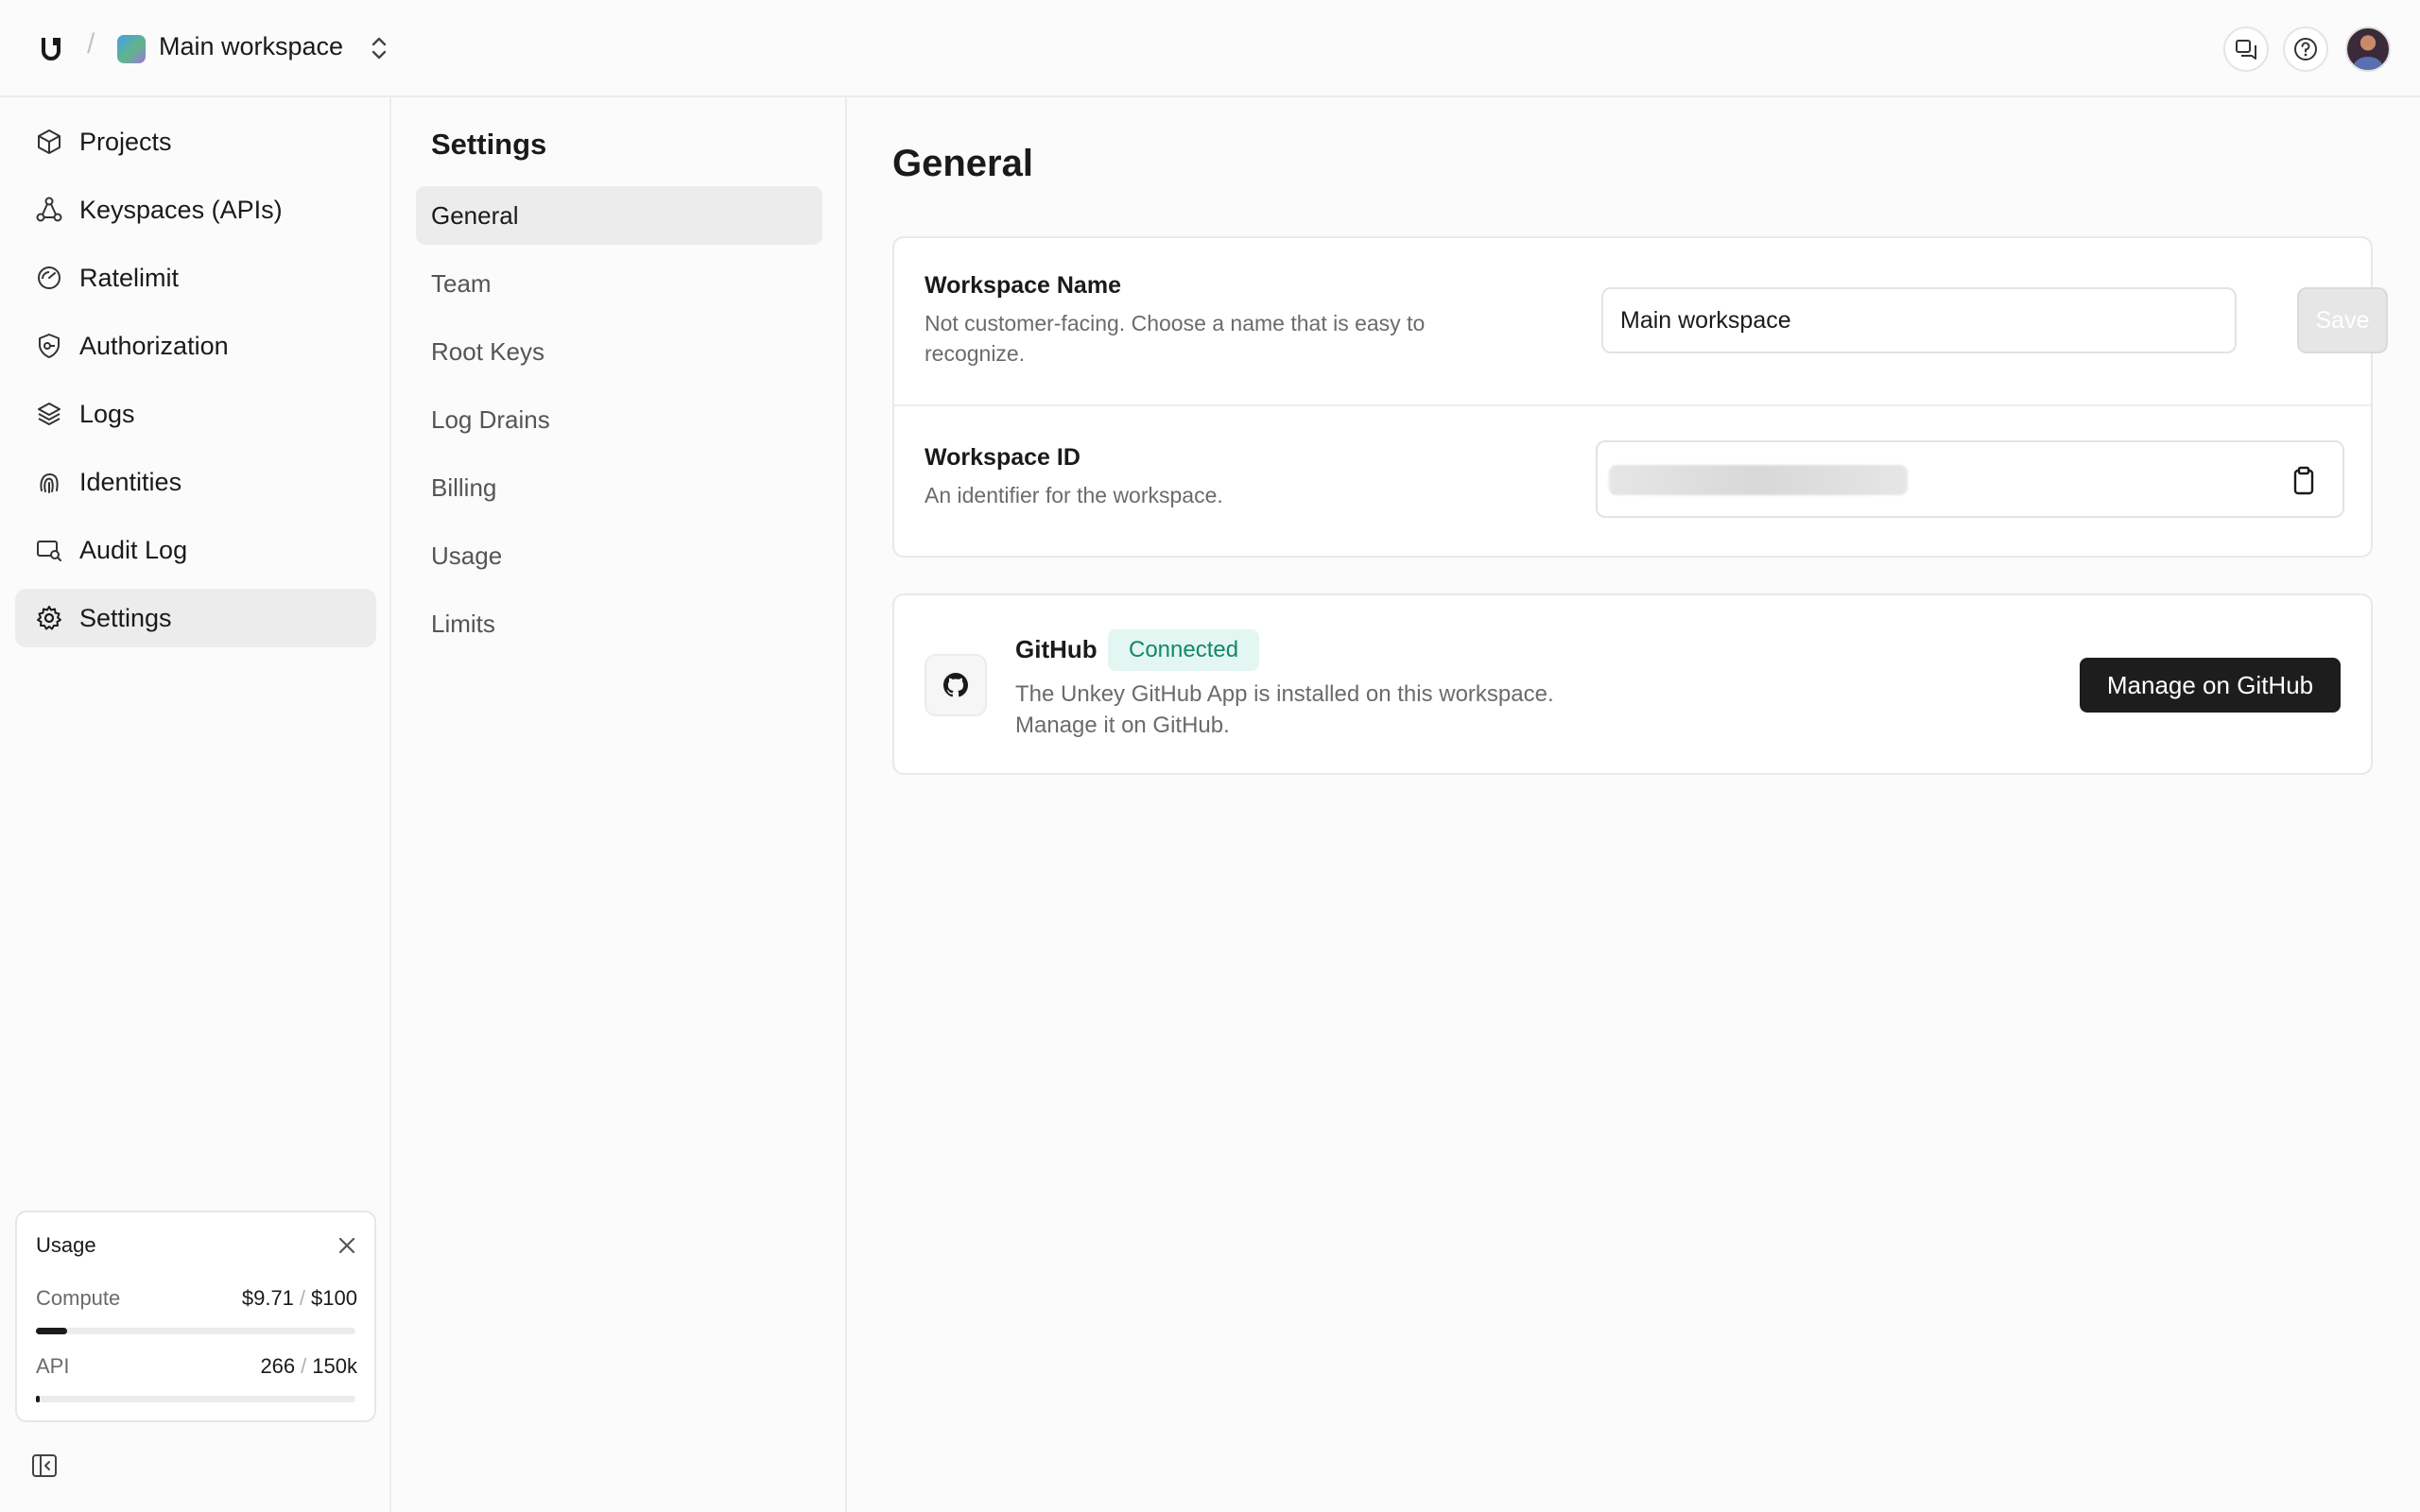  Describe the element at coordinates (195, 1331) in the screenshot. I see `usage-compute-bar` at that location.